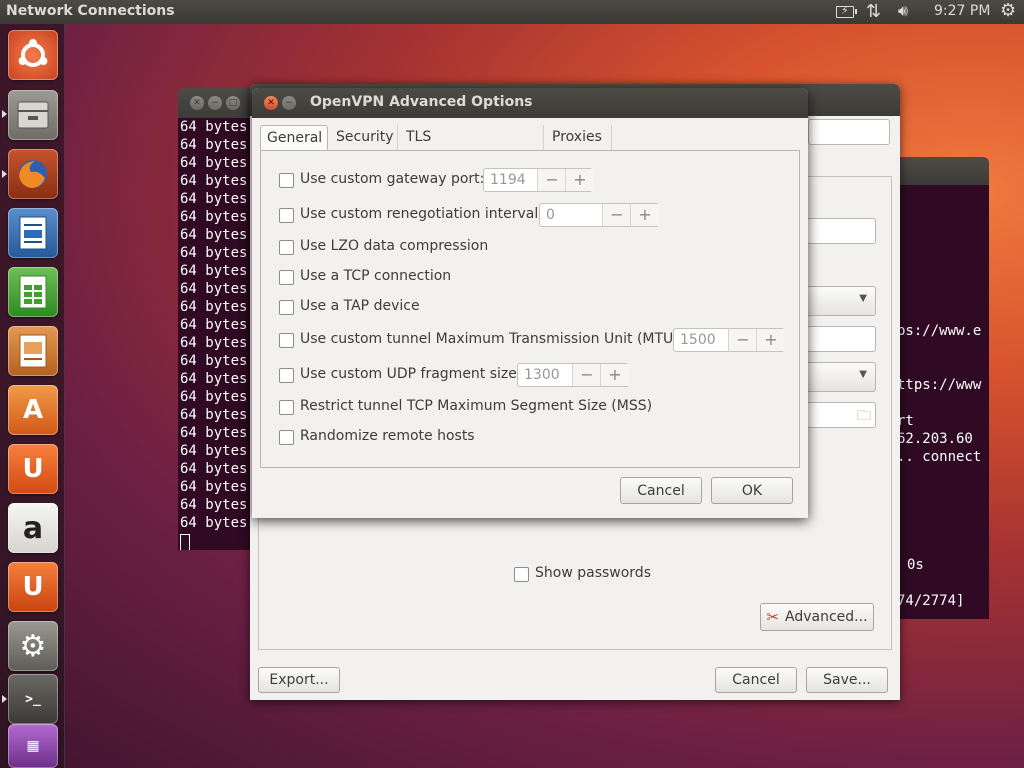 Image resolution: width=1024 pixels, height=768 pixels. What do you see at coordinates (286, 407) in the screenshot?
I see `restrict-mss-checkbox` at bounding box center [286, 407].